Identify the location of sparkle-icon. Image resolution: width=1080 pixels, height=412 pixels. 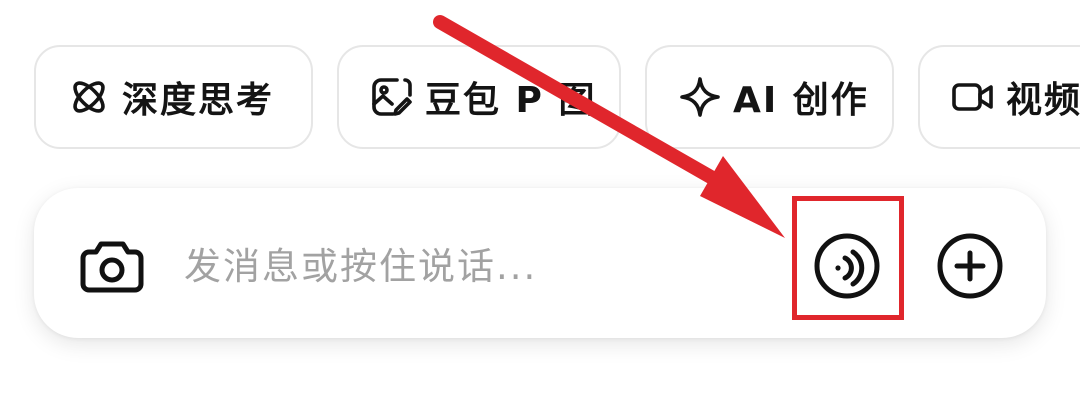
(700, 97).